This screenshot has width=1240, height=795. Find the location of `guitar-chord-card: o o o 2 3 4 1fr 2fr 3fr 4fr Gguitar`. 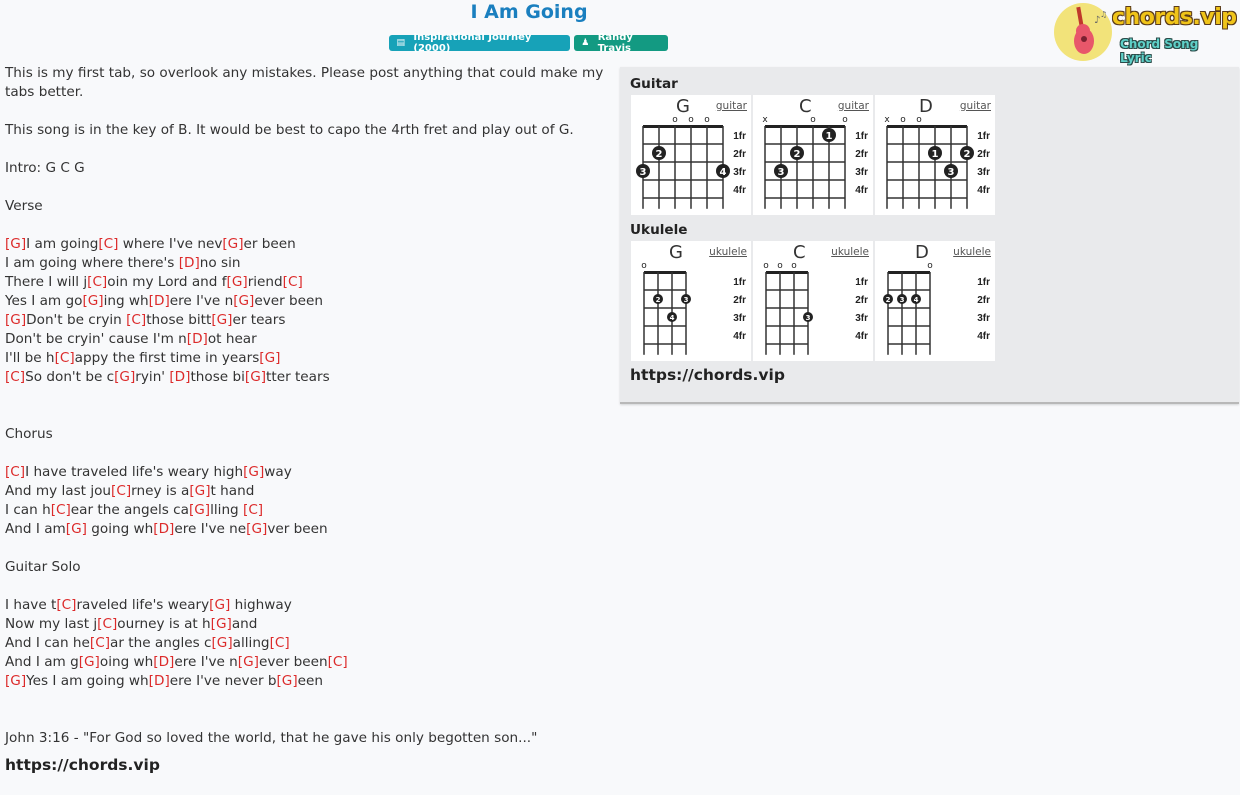

guitar-chord-card: o o o 2 3 4 1fr 2fr 3fr 4fr Gguitar is located at coordinates (691, 155).